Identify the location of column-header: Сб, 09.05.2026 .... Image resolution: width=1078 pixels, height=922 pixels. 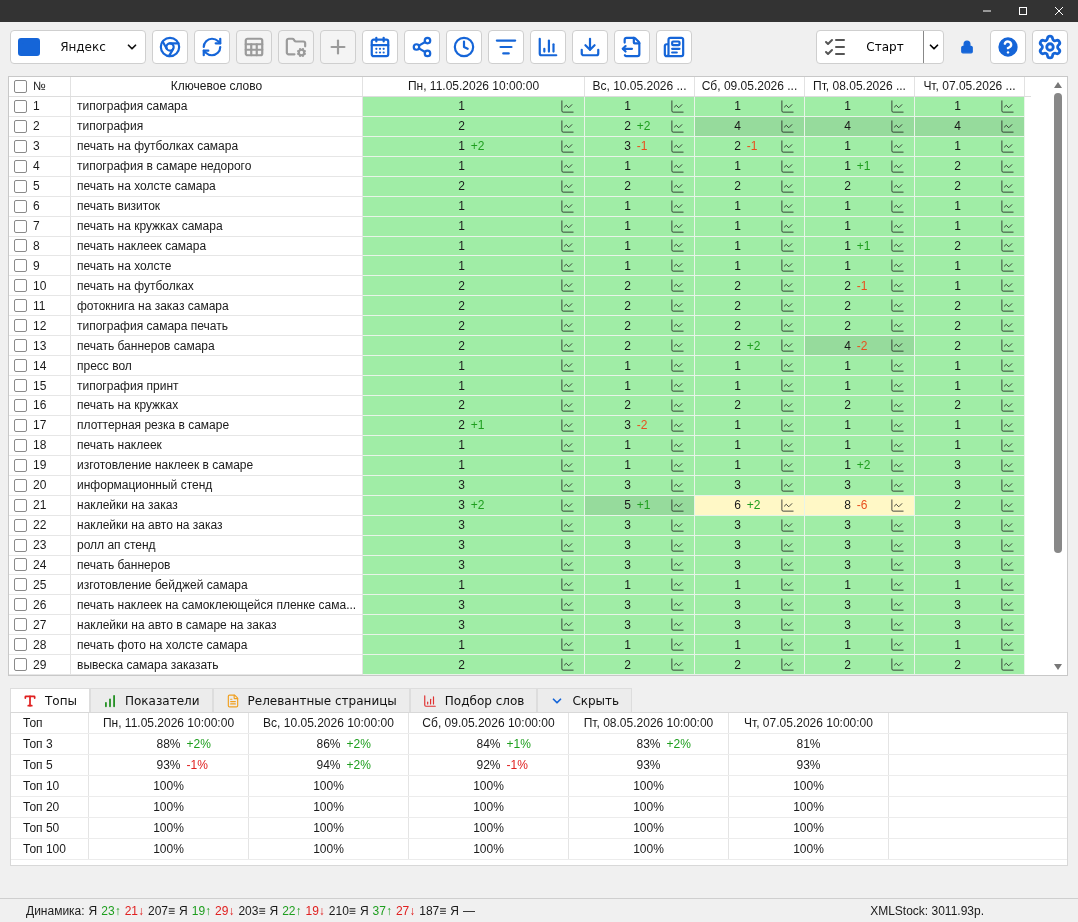
(750, 86).